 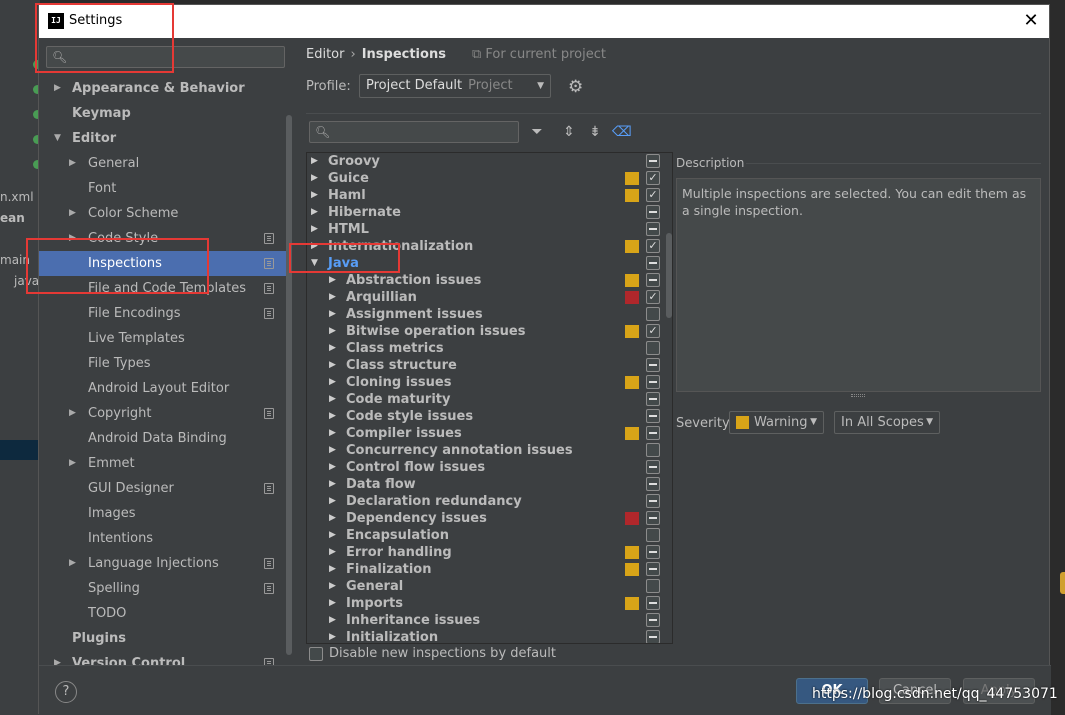 What do you see at coordinates (858, 395) in the screenshot?
I see `splitter-grip` at bounding box center [858, 395].